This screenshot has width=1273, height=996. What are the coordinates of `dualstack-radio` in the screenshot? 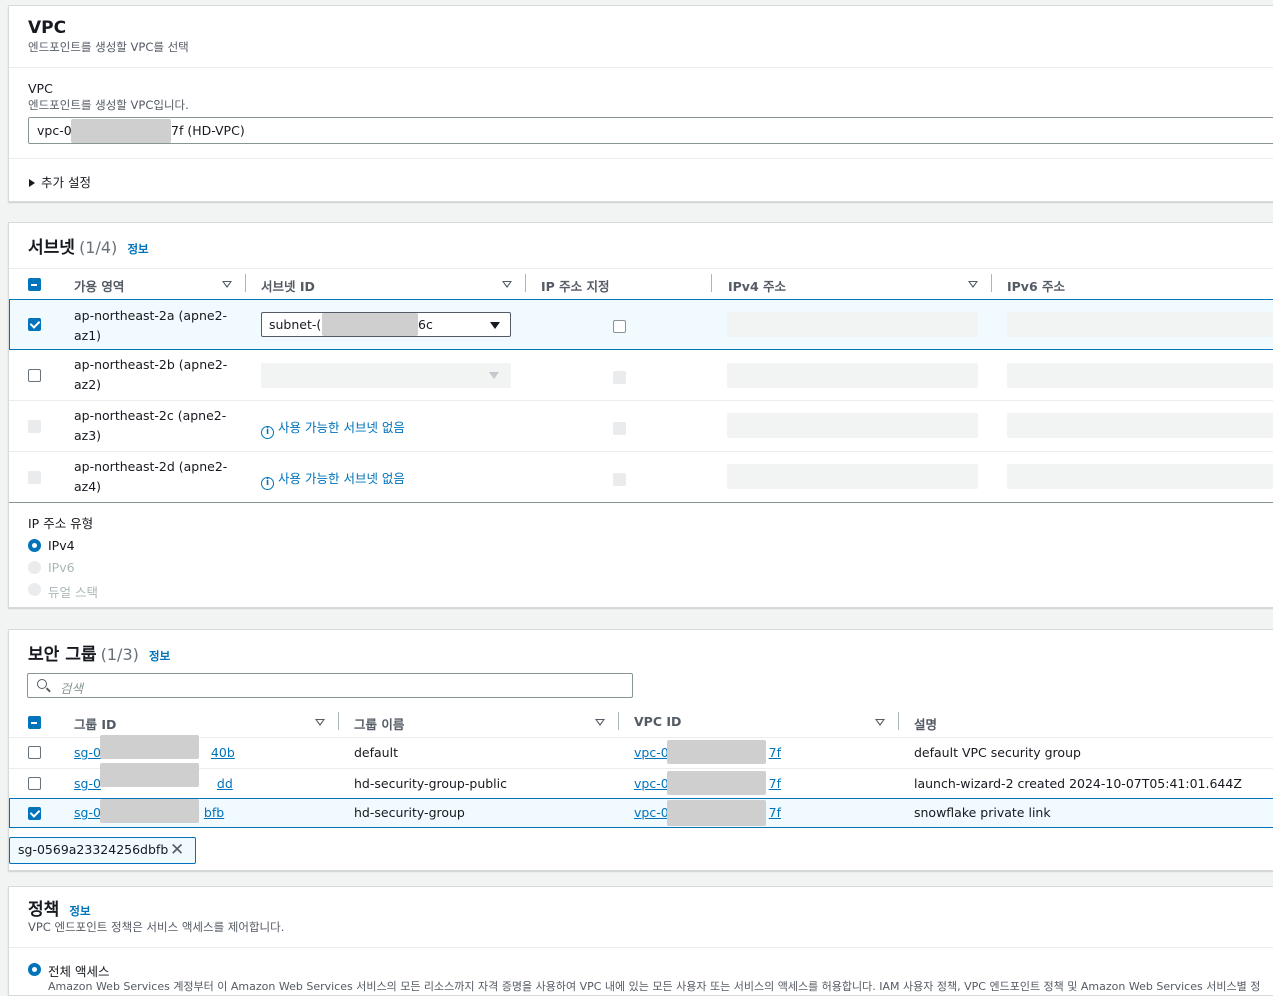 It's located at (34, 589).